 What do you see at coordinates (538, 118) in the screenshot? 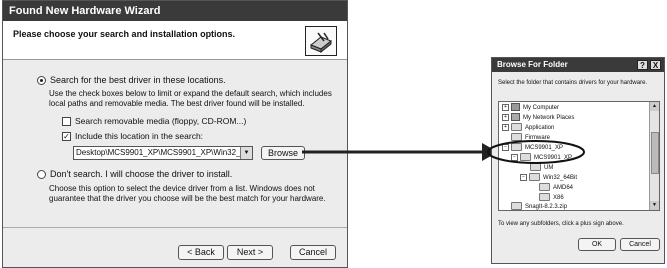
I see `tree-item-network: + My Network Places` at bounding box center [538, 118].